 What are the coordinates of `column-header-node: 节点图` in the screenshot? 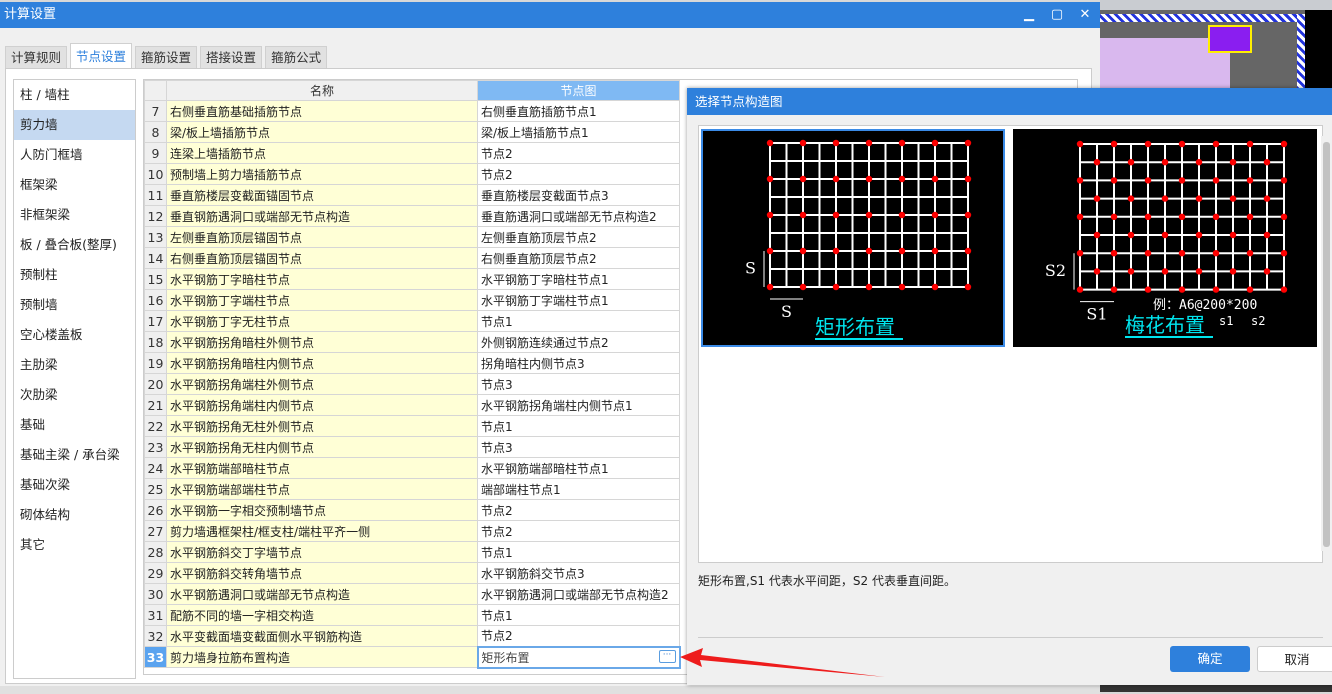 It's located at (578, 90).